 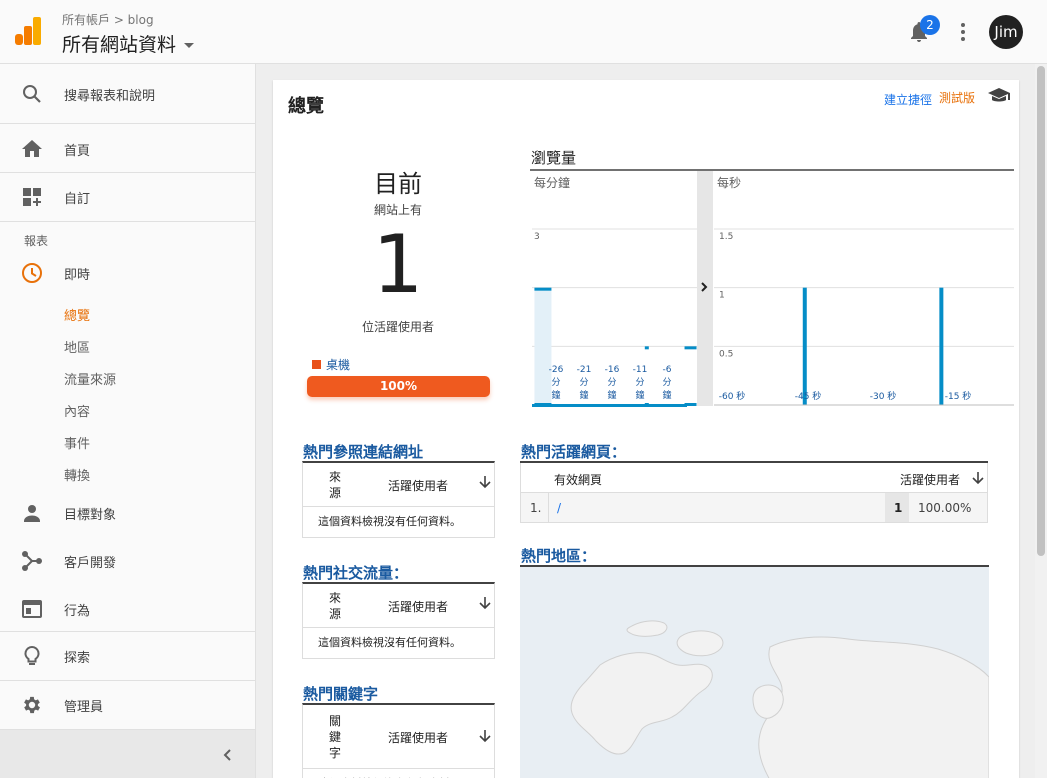 What do you see at coordinates (578, 479) in the screenshot?
I see `col-page: 有效網頁` at bounding box center [578, 479].